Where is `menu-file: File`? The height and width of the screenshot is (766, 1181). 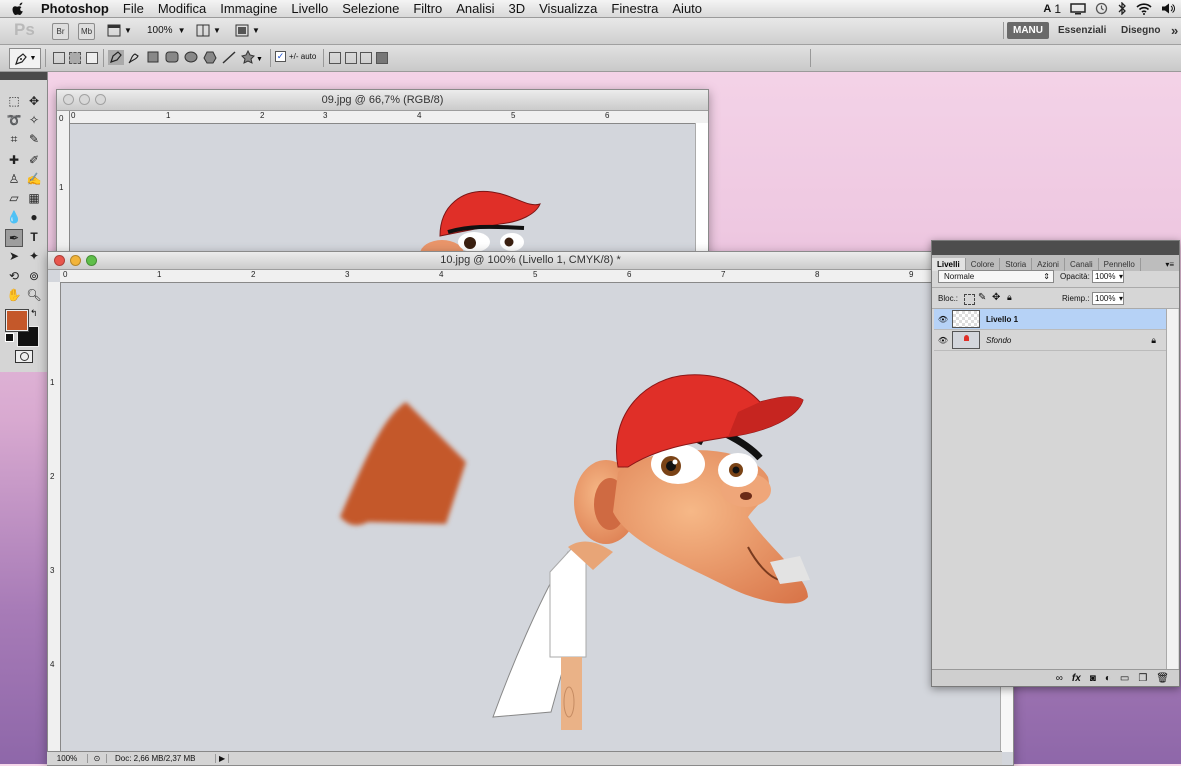
menu-file: File is located at coordinates (133, 8).